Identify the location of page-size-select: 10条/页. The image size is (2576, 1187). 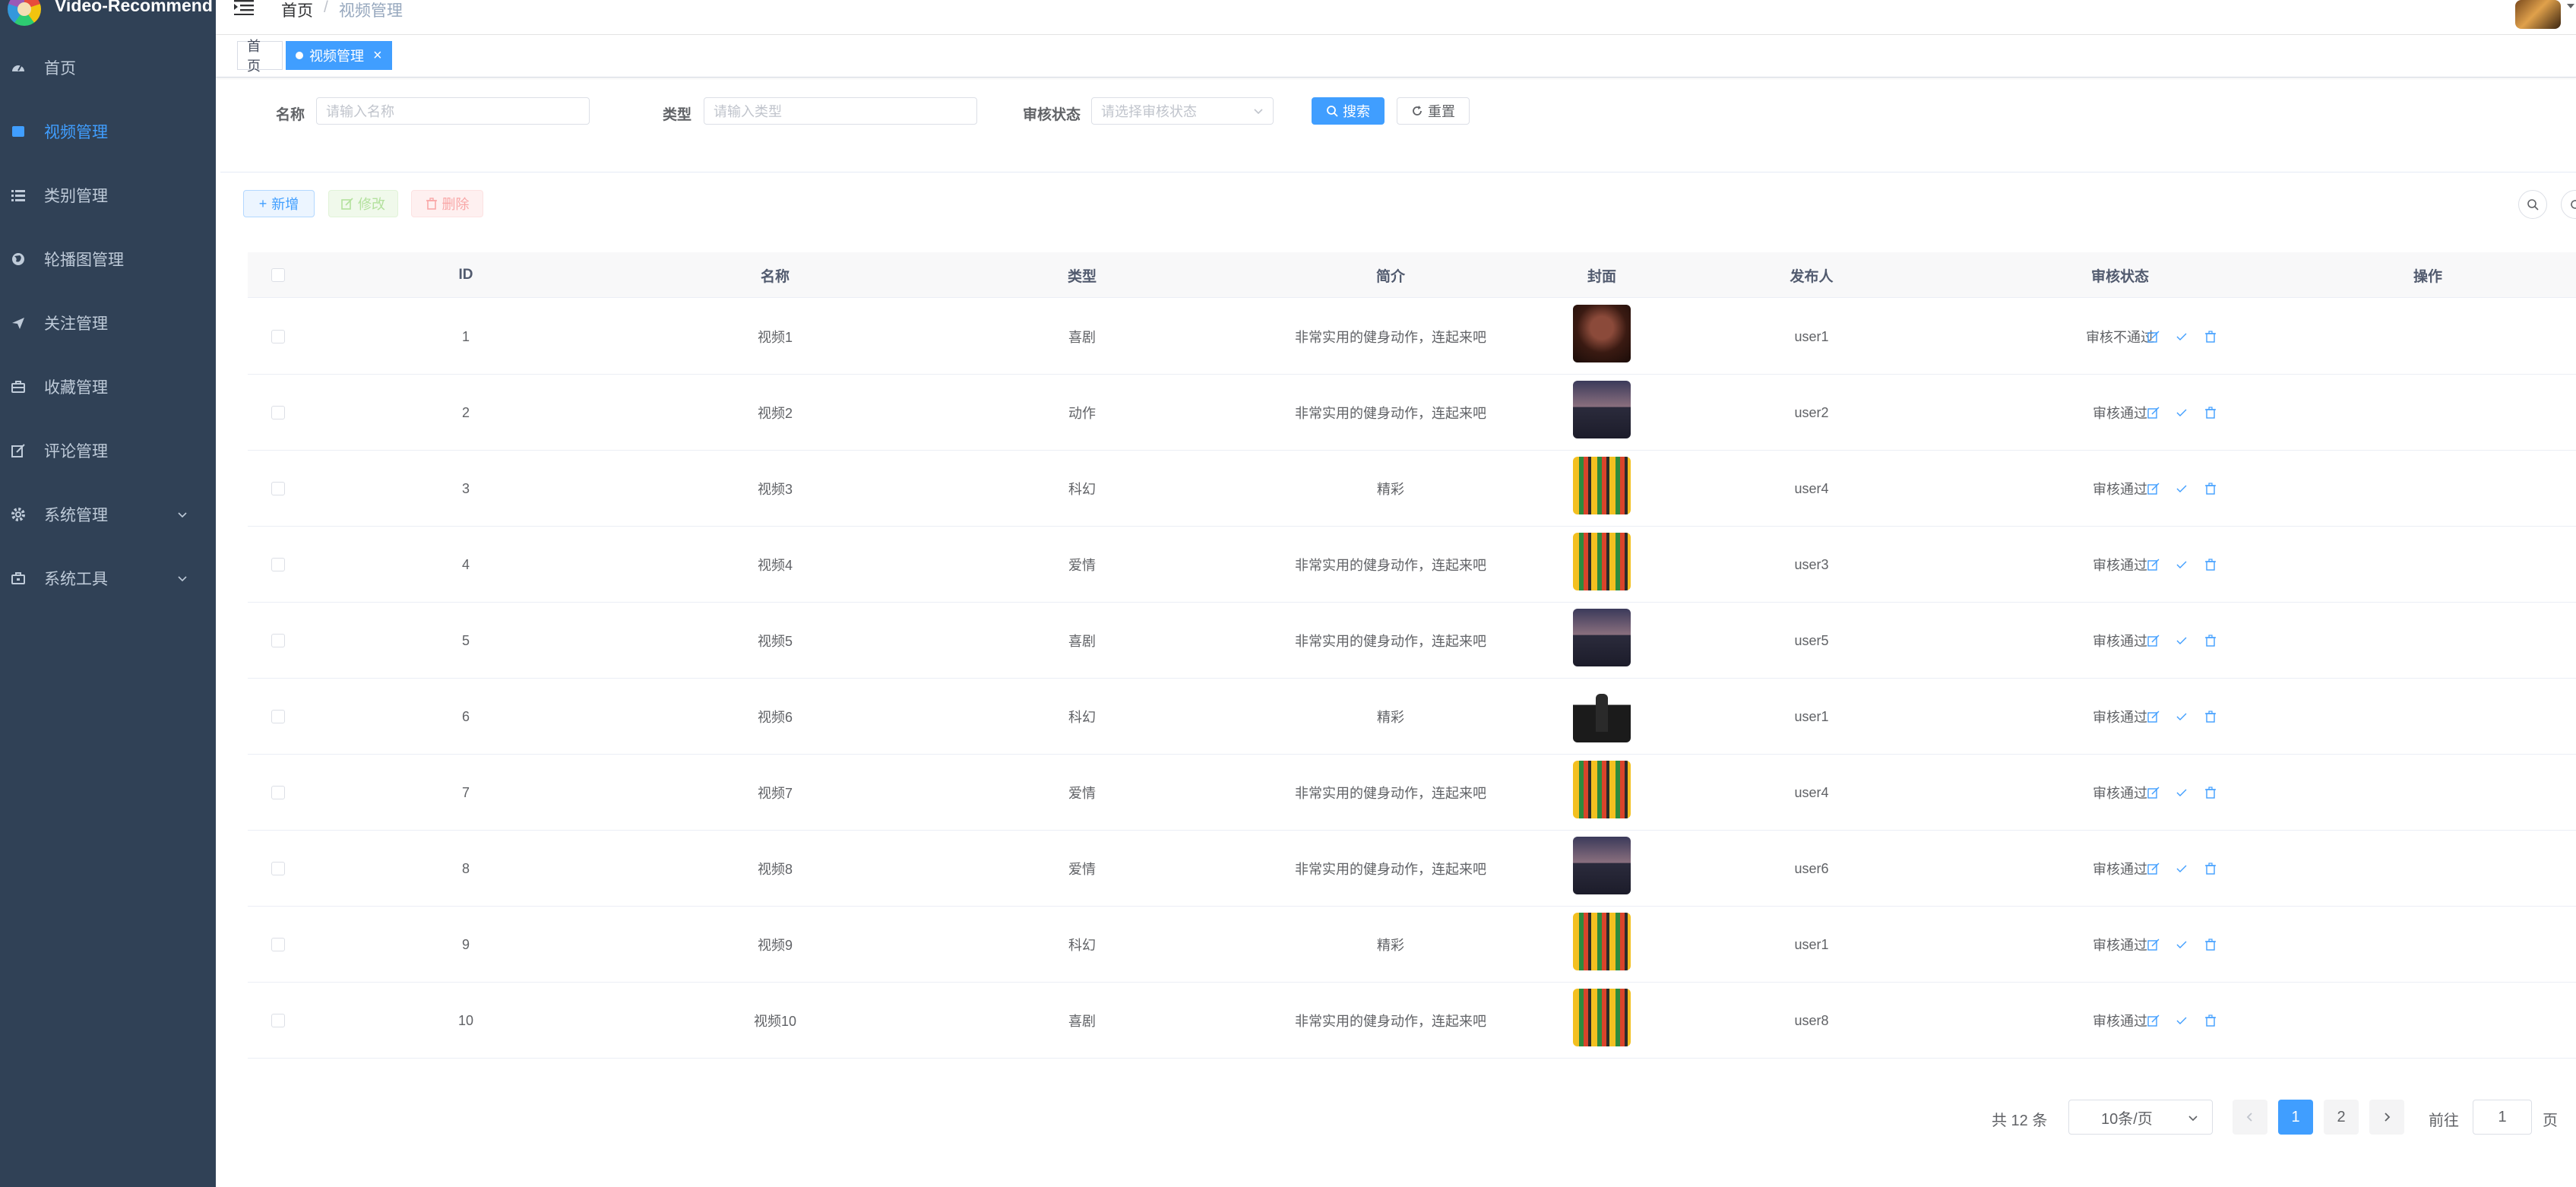
(2140, 1117).